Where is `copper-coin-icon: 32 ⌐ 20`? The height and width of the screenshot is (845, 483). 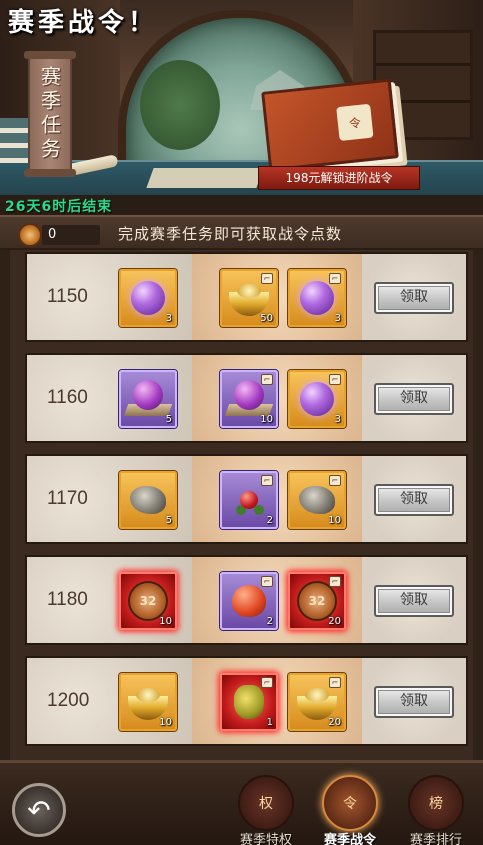
copper-coin-icon: 32 ⌐ 20 is located at coordinates (317, 601).